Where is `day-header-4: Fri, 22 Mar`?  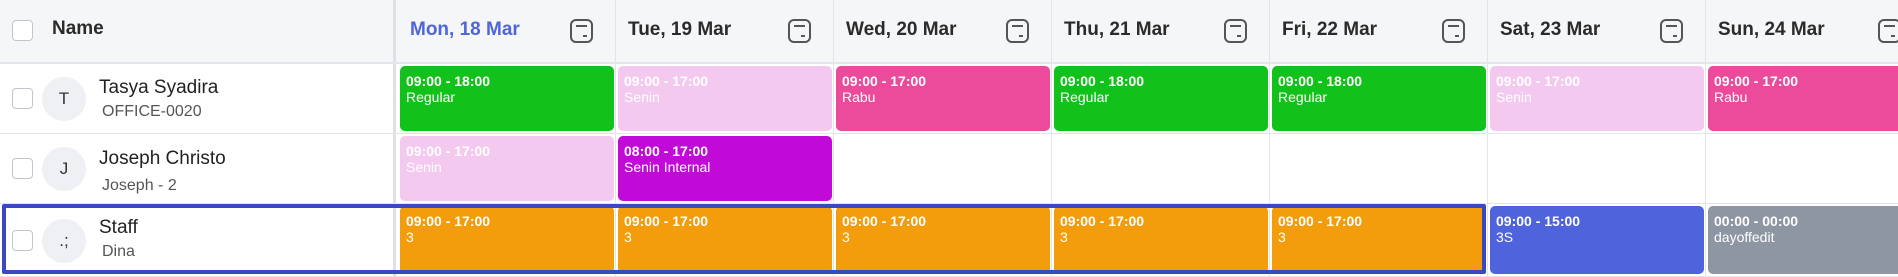 day-header-4: Fri, 22 Mar is located at coordinates (1379, 31).